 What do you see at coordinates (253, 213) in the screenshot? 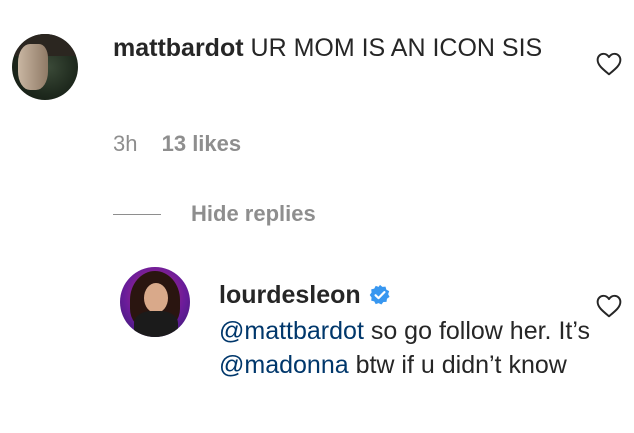
I see `hide-replies-label: Hide replies` at bounding box center [253, 213].